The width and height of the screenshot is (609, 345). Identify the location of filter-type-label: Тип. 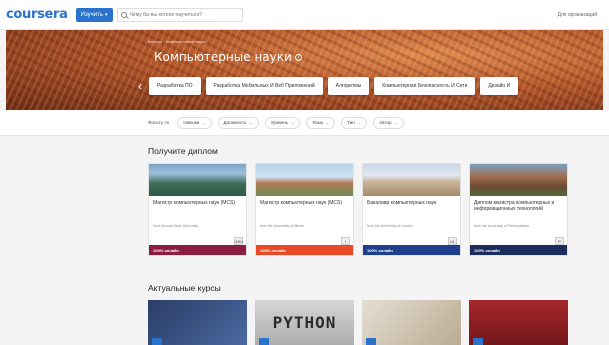
(351, 122).